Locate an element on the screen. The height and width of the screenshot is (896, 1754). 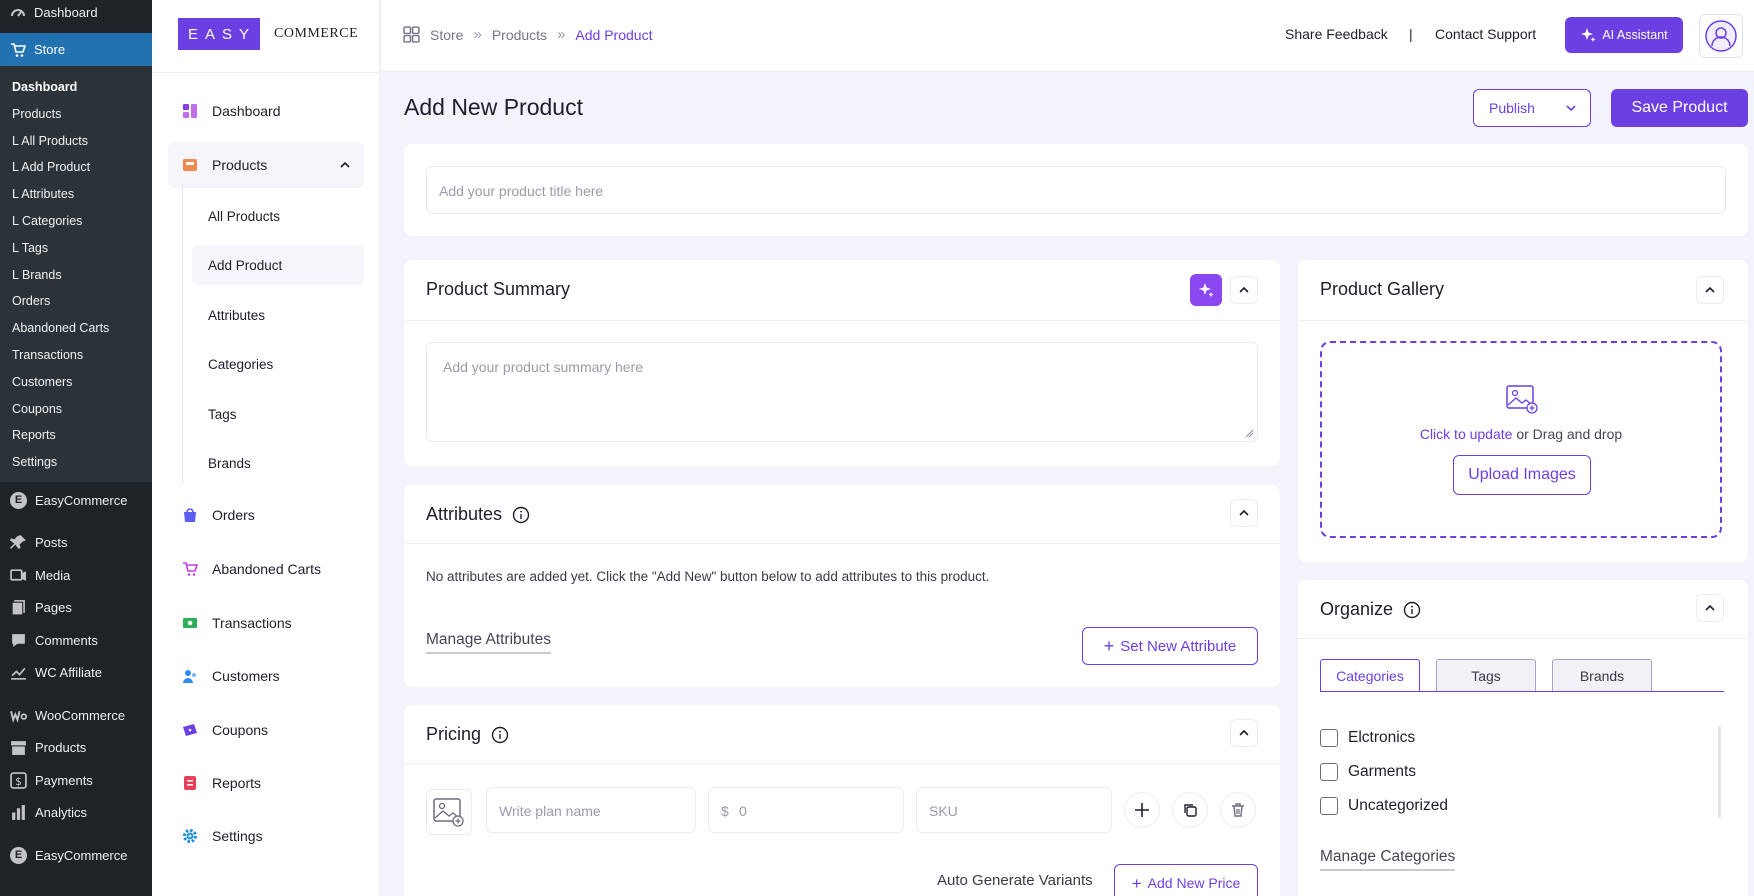
sku-input: SKU is located at coordinates (1014, 810).